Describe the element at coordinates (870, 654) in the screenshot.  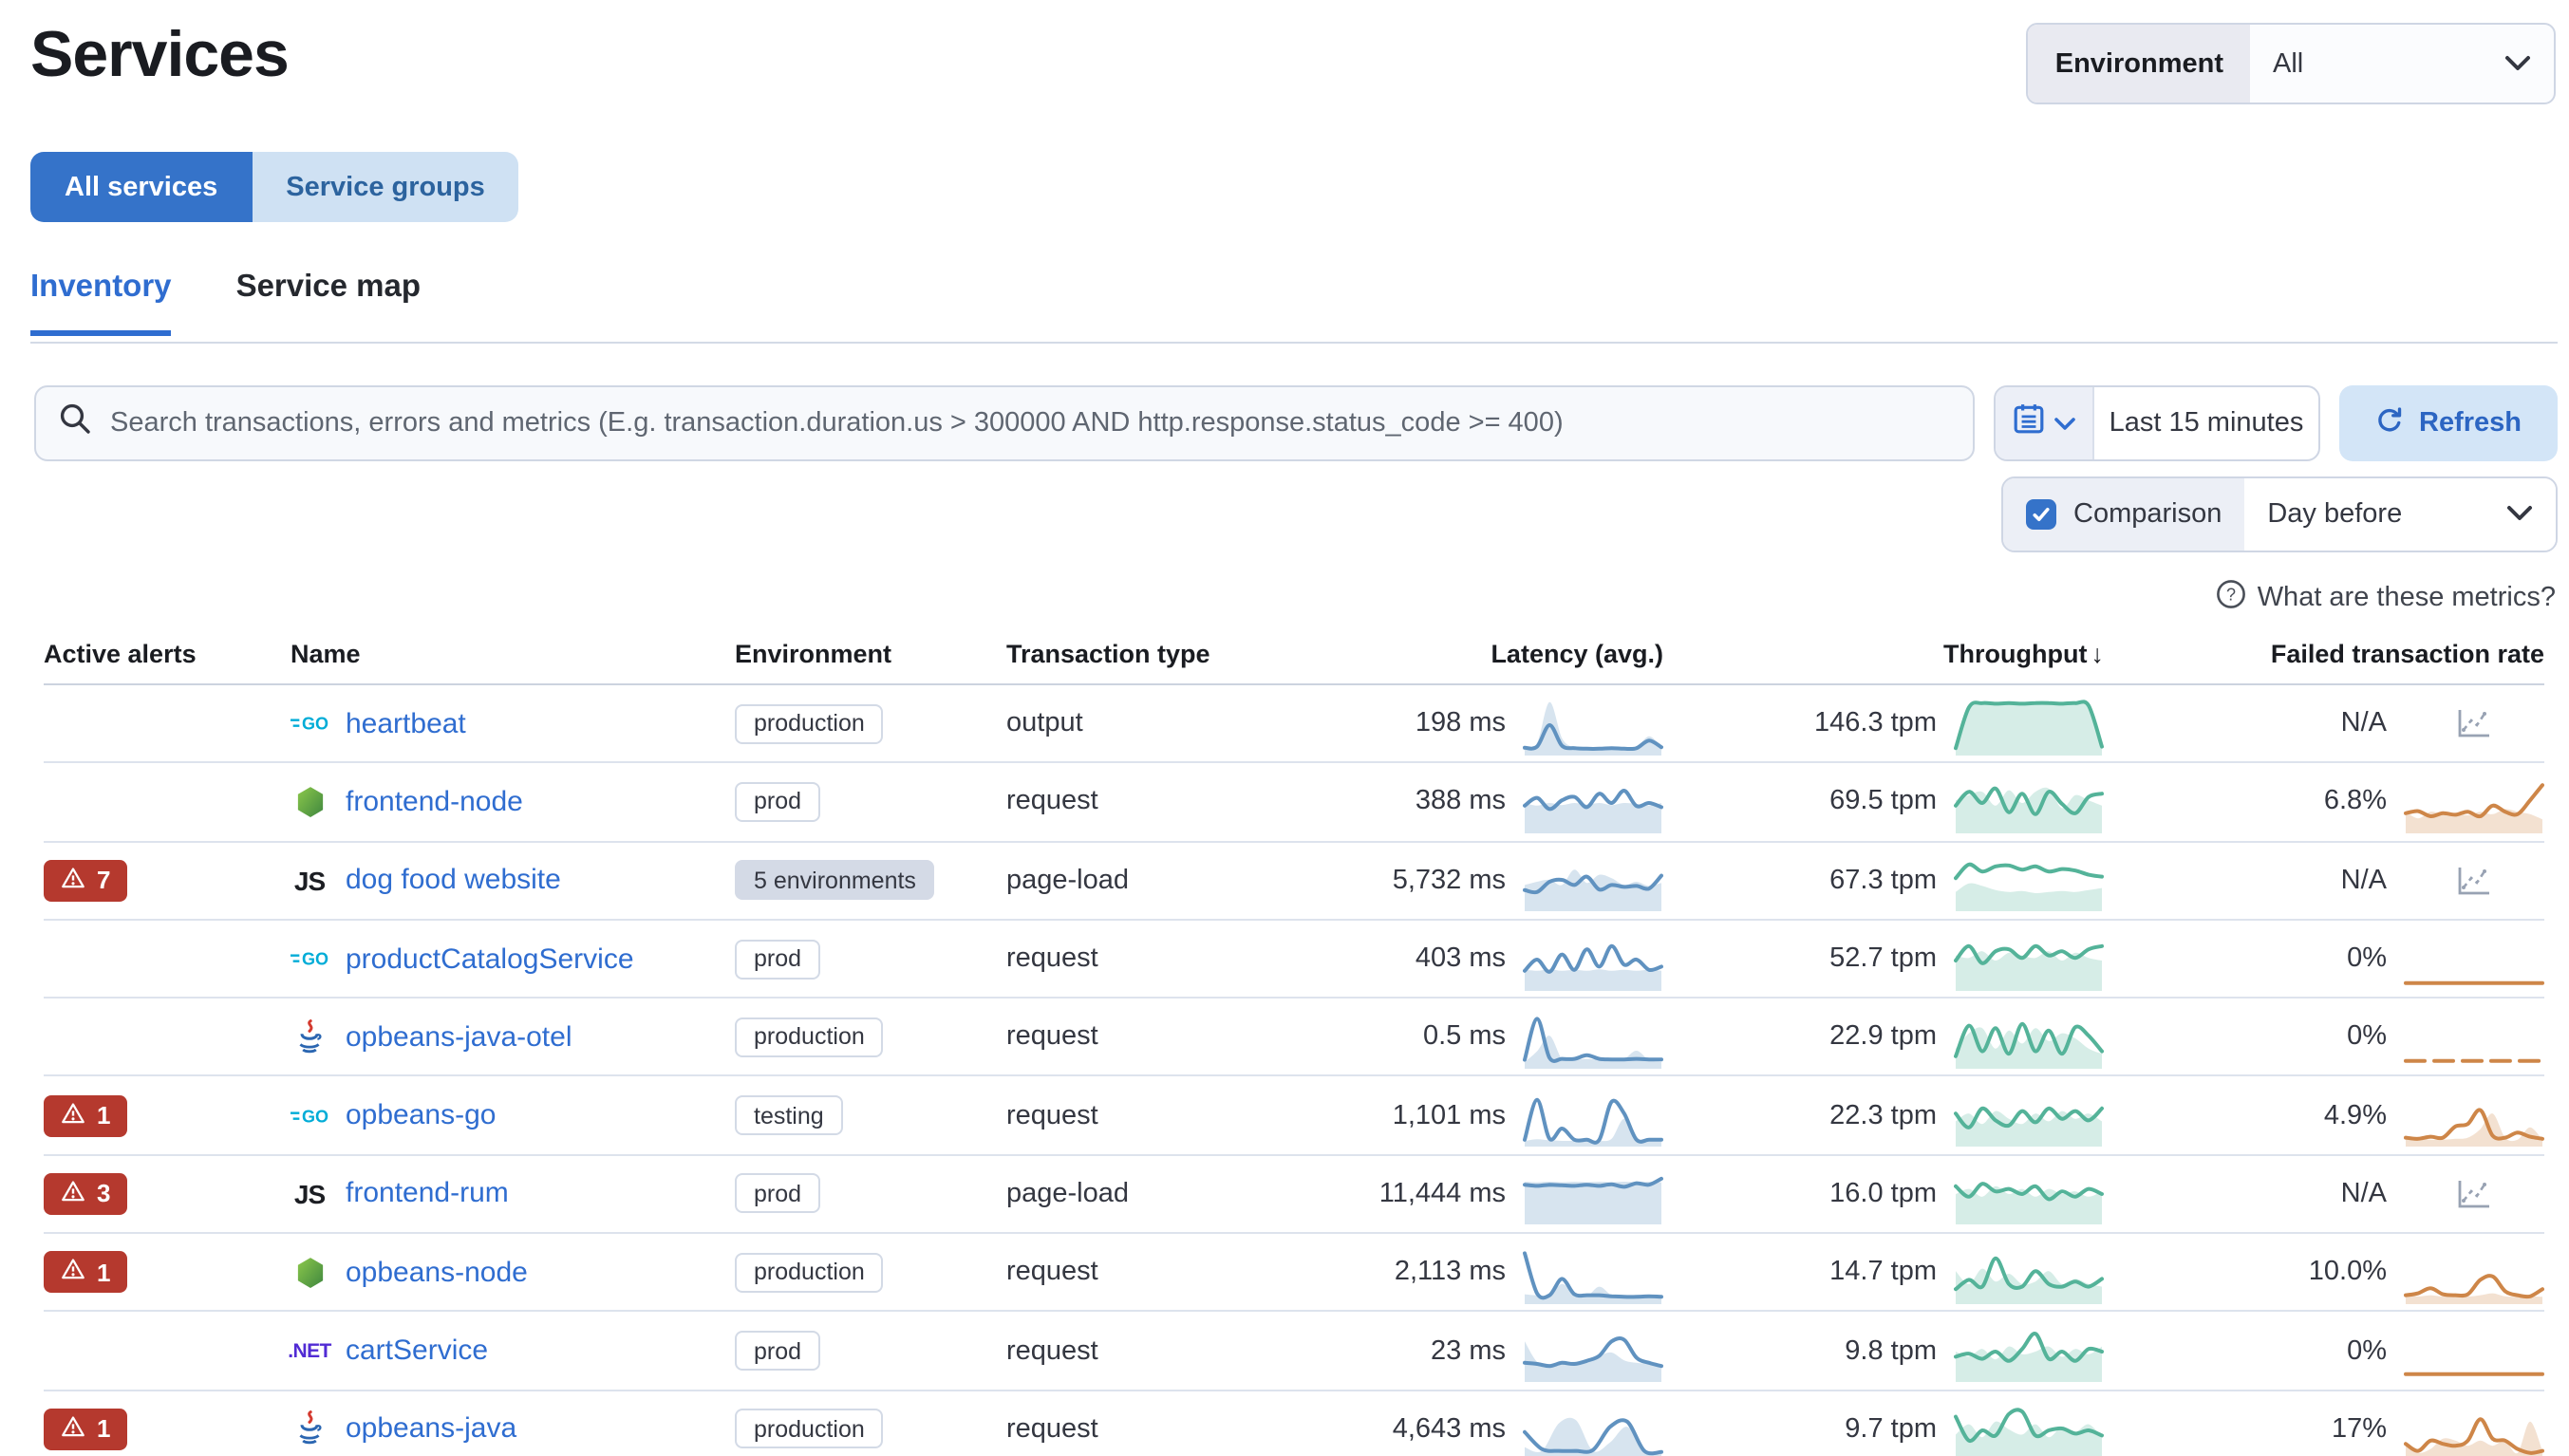
I see `col-header-environment: Environment` at that location.